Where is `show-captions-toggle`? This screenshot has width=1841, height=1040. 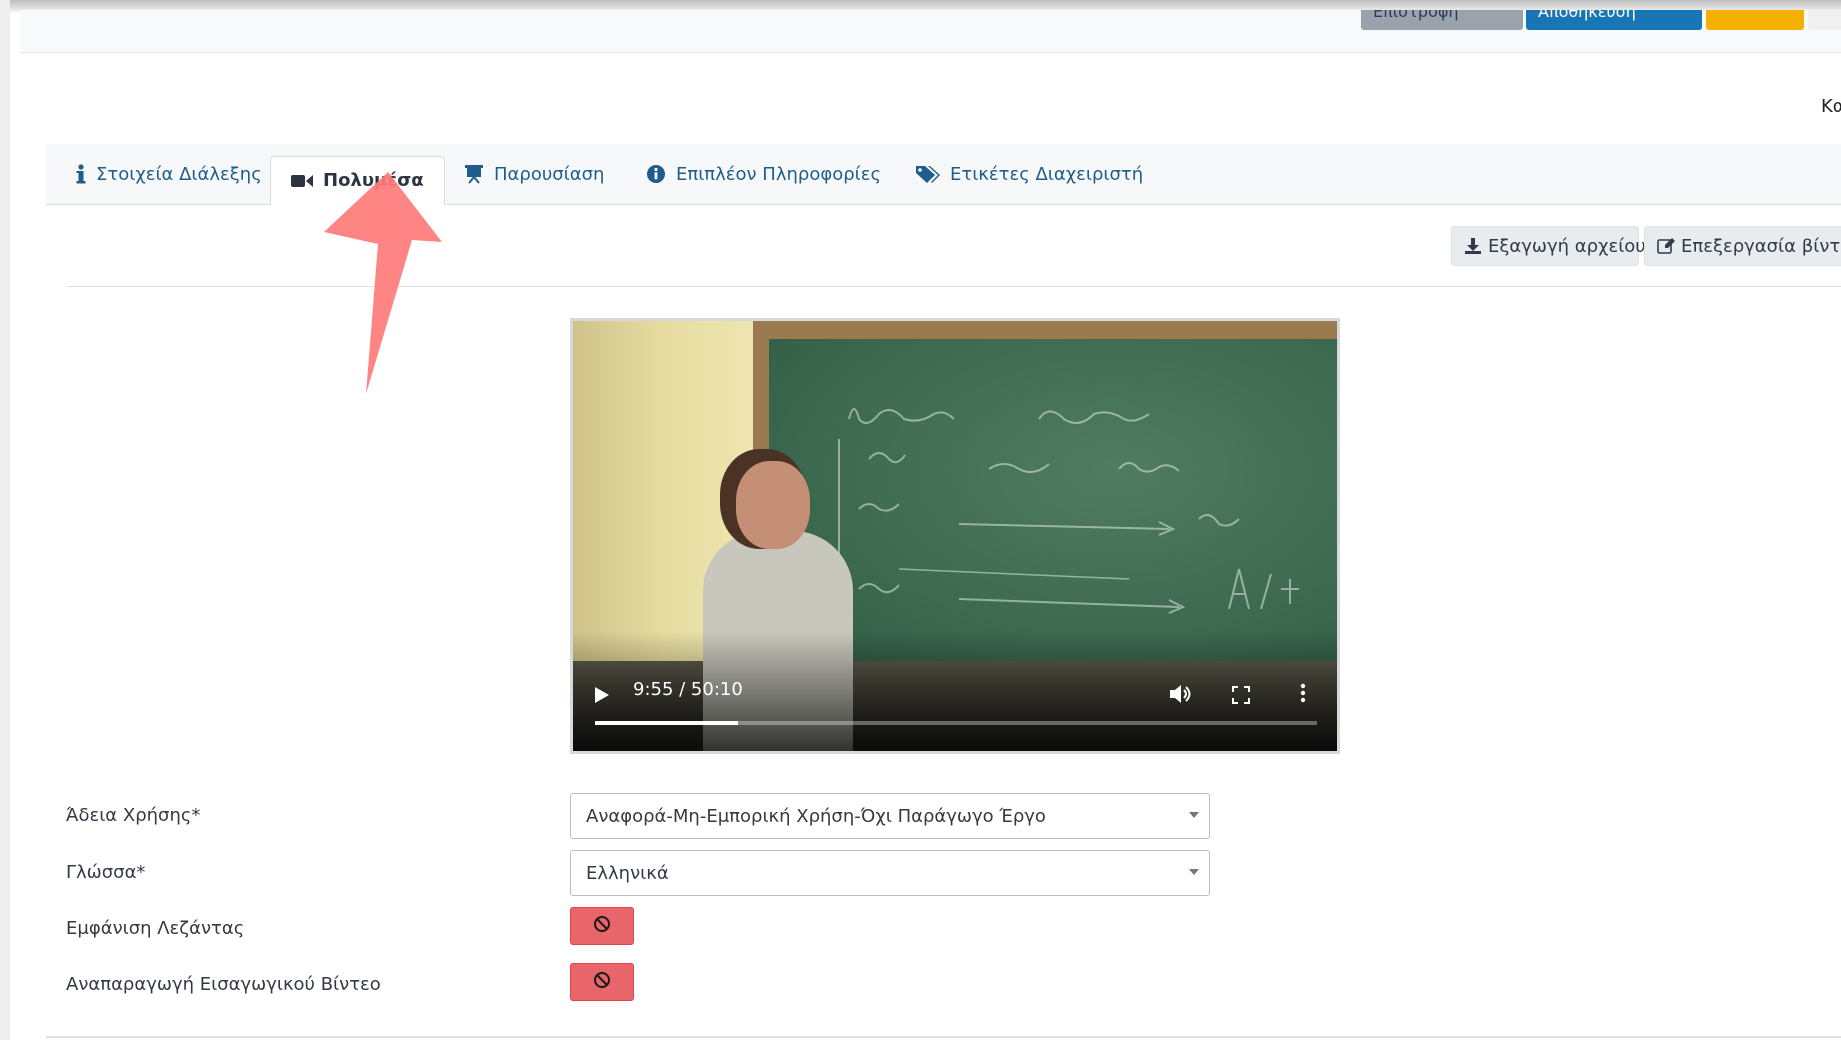 show-captions-toggle is located at coordinates (602, 926).